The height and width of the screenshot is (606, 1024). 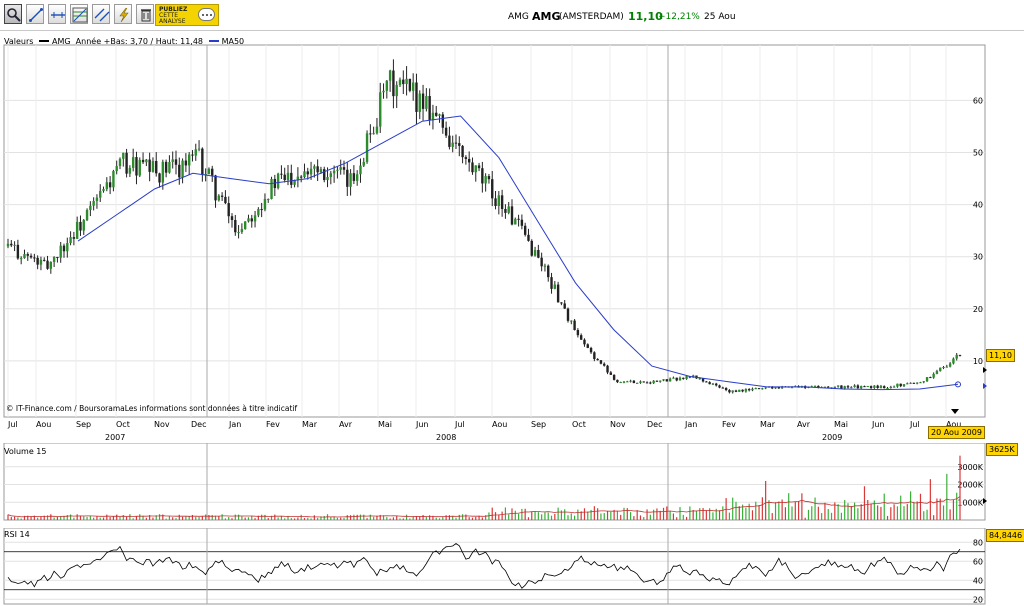 I want to click on price-tick-label: 60, so click(x=978, y=100).